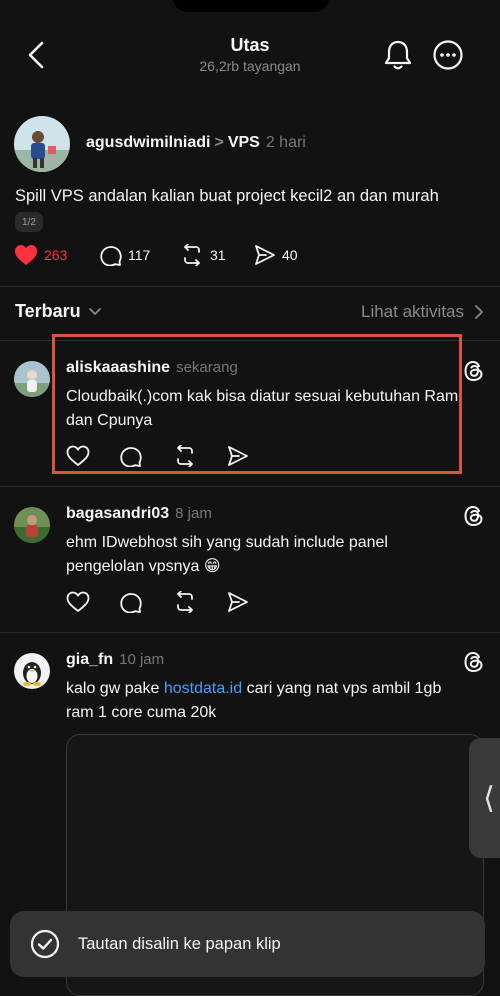  I want to click on reply-time: 10 jam, so click(142, 659).